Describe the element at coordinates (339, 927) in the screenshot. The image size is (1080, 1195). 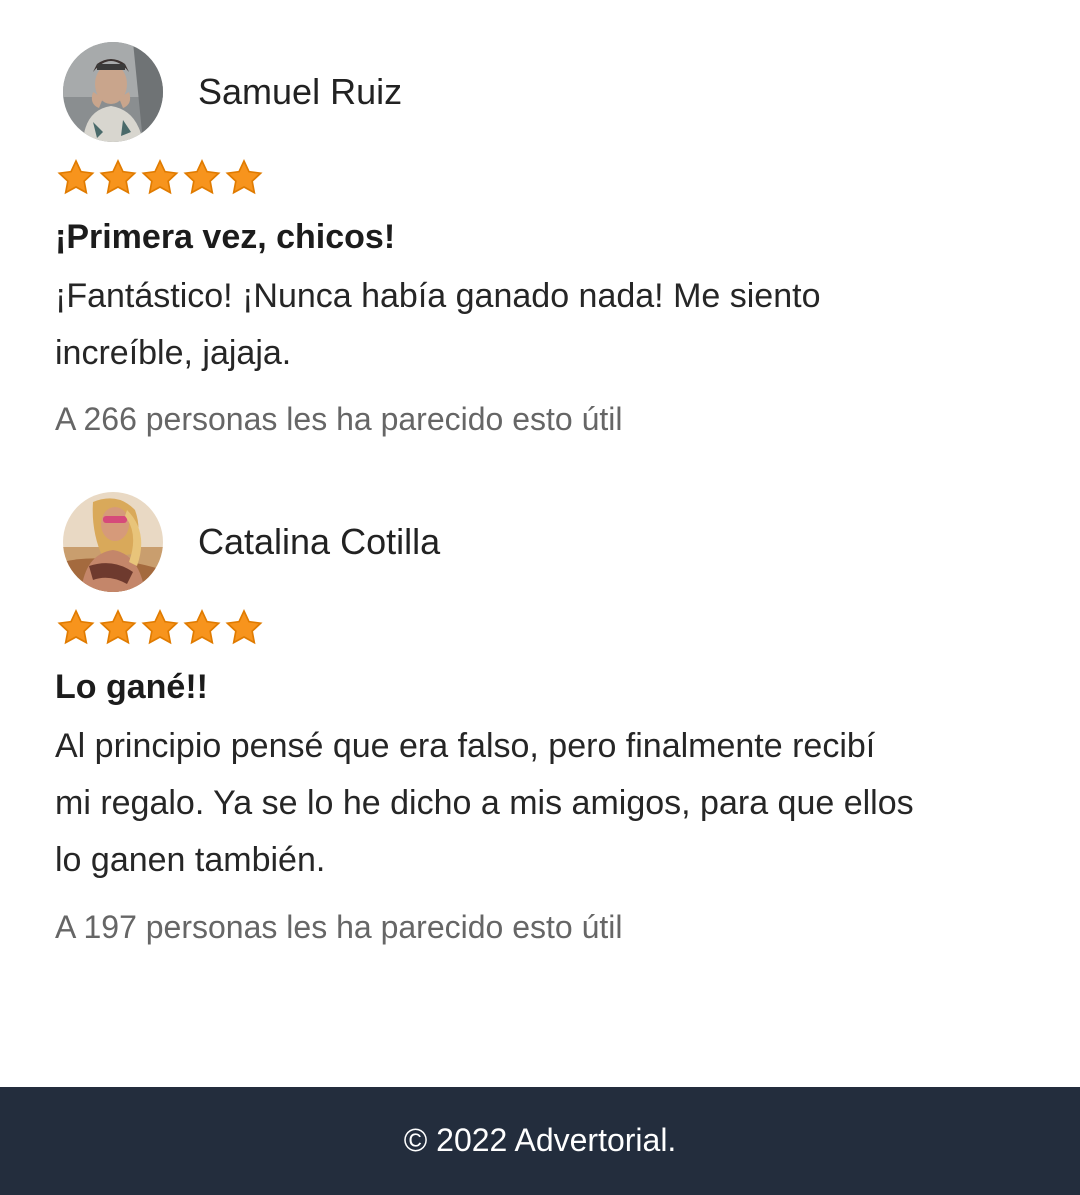
I see `helpful-count: A 197 personas les ha parecido esto útil` at that location.